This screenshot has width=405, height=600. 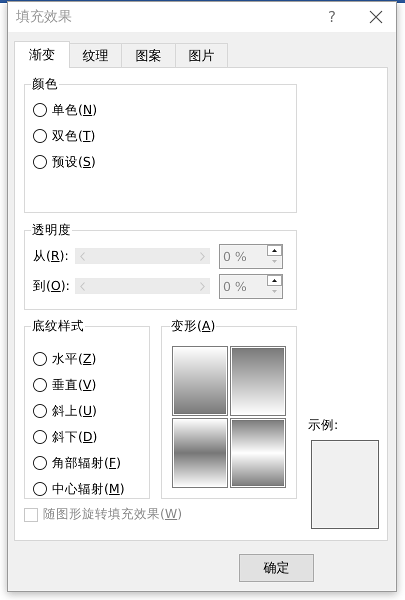 I want to click on radio-label: 斜下(D), so click(x=75, y=437).